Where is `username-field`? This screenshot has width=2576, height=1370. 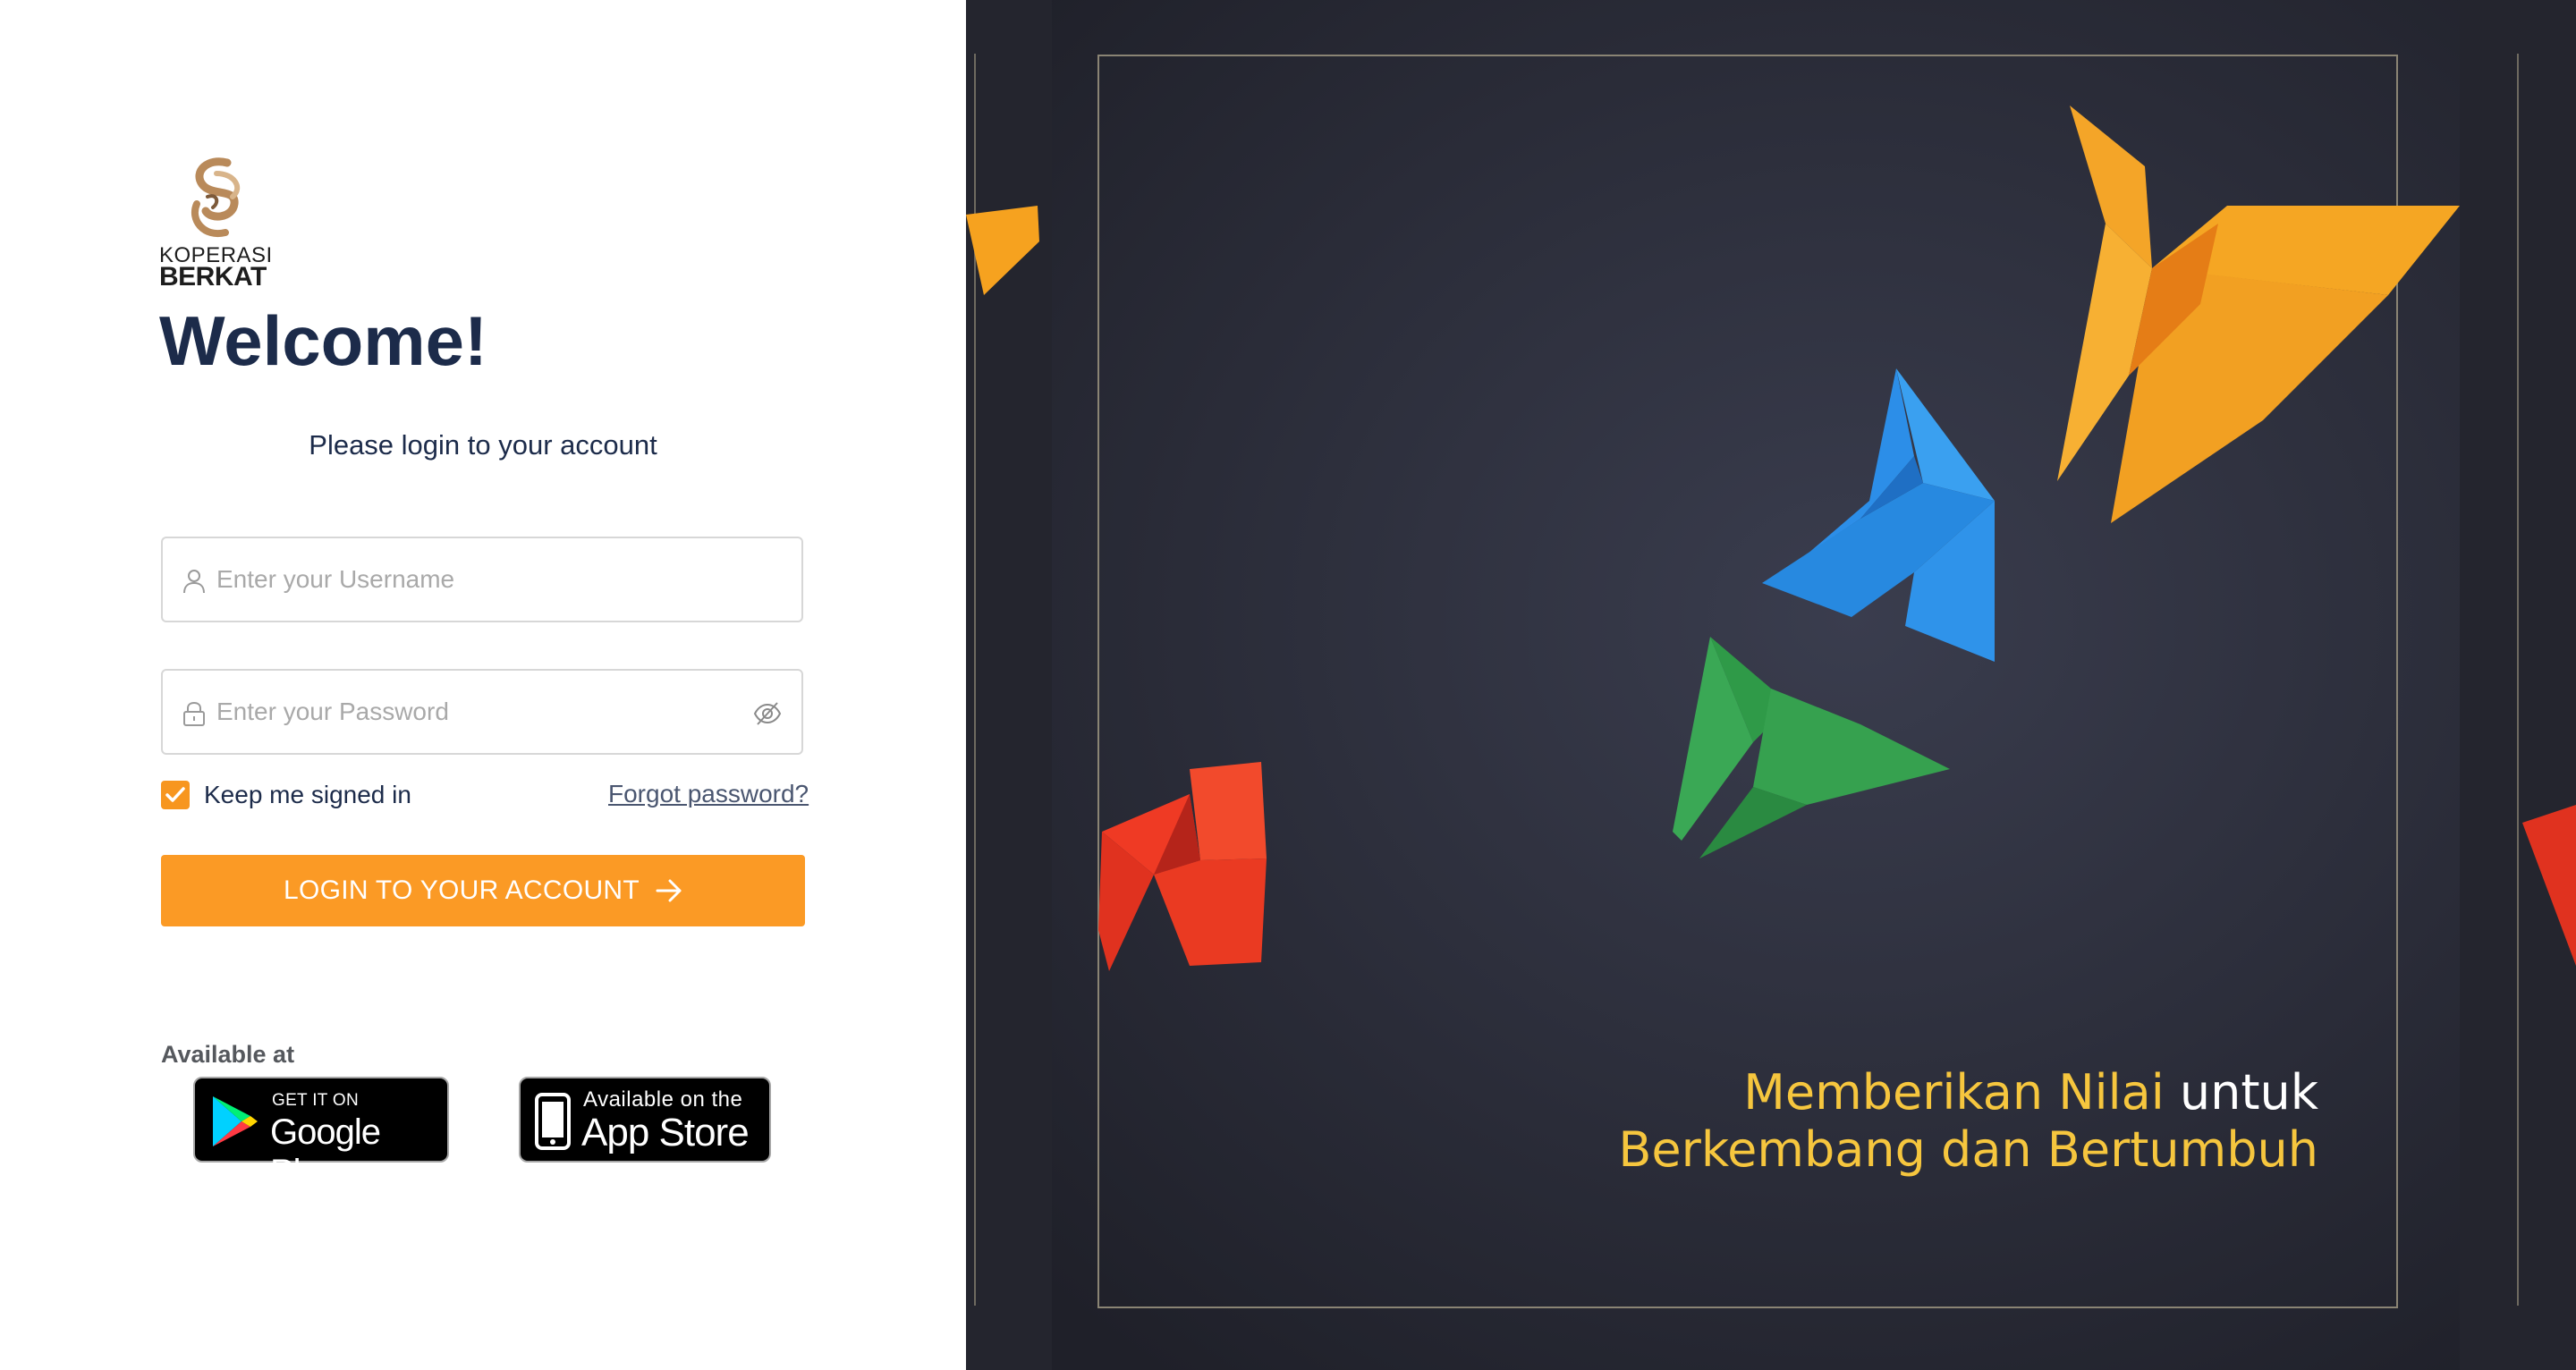 username-field is located at coordinates (482, 579).